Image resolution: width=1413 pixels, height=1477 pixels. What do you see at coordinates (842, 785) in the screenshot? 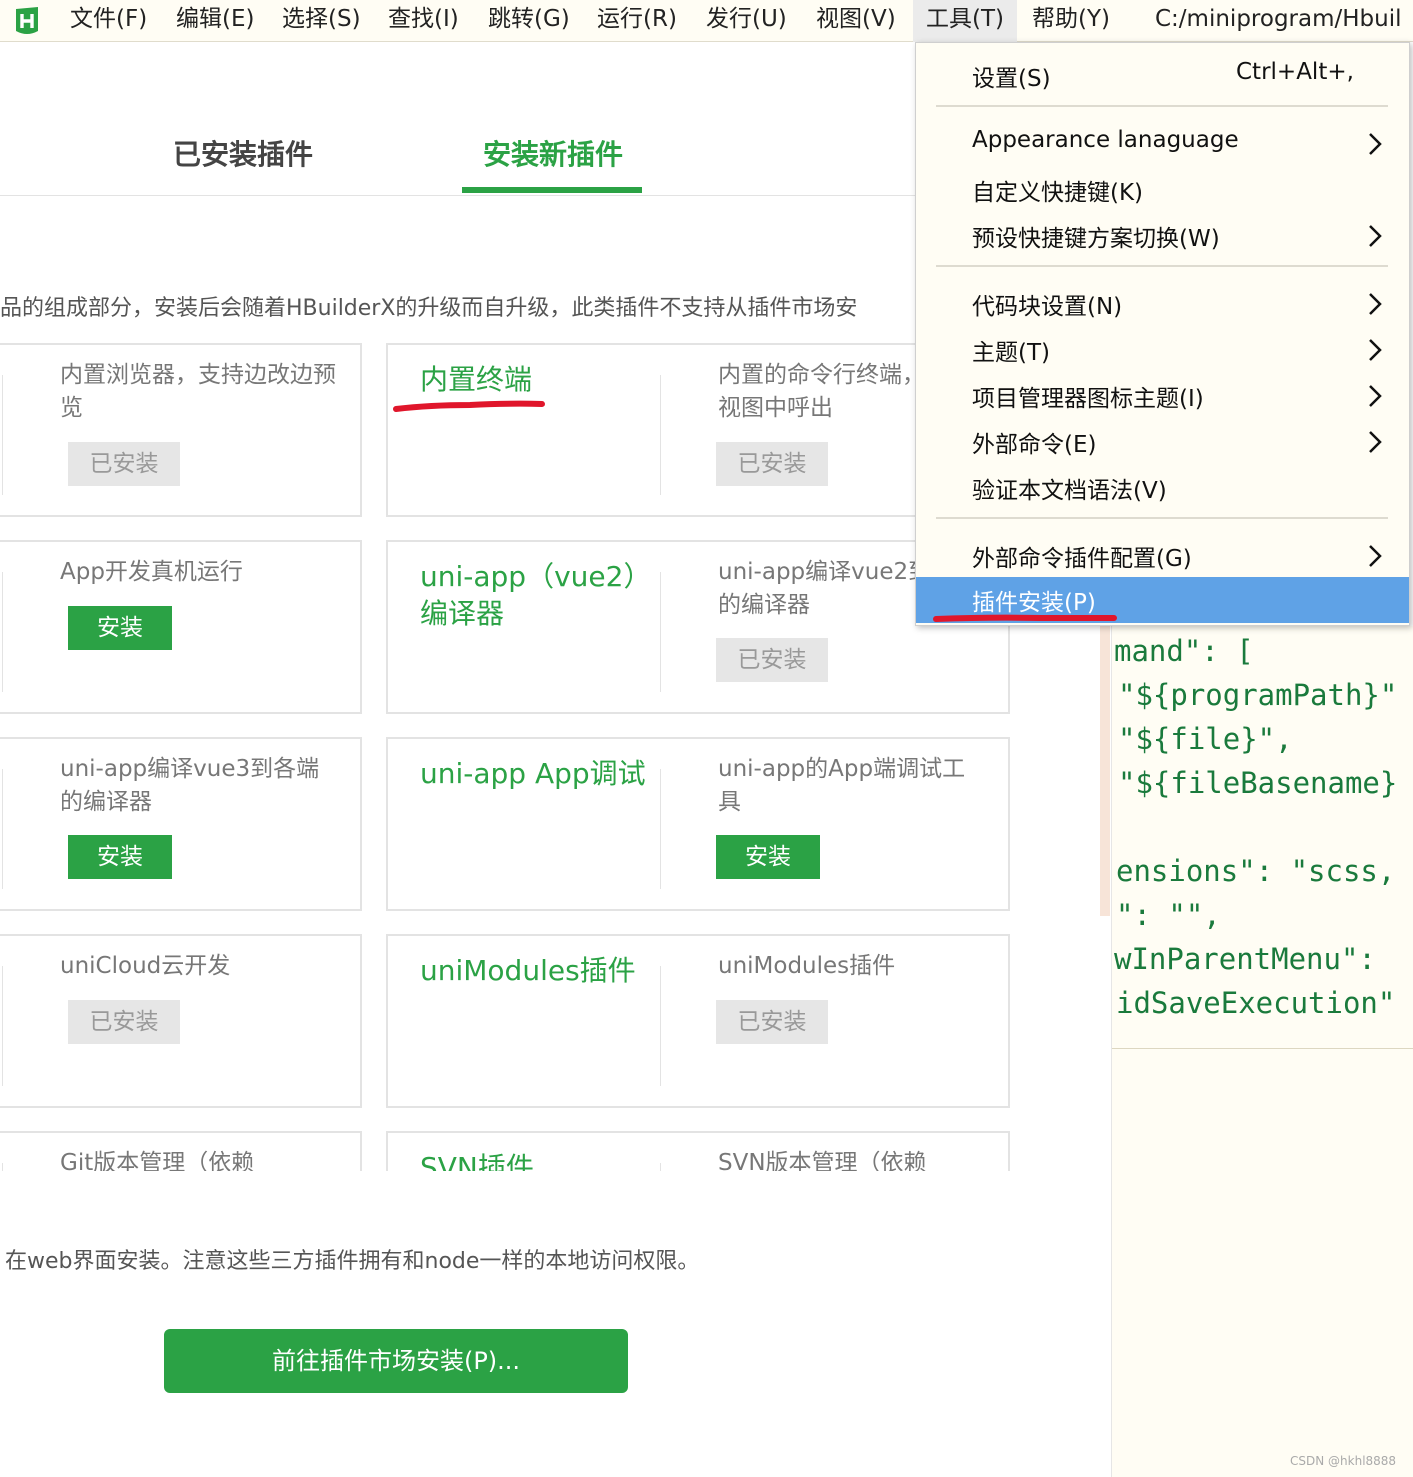
I see `plugin-description: uni-app的App端调试工具` at bounding box center [842, 785].